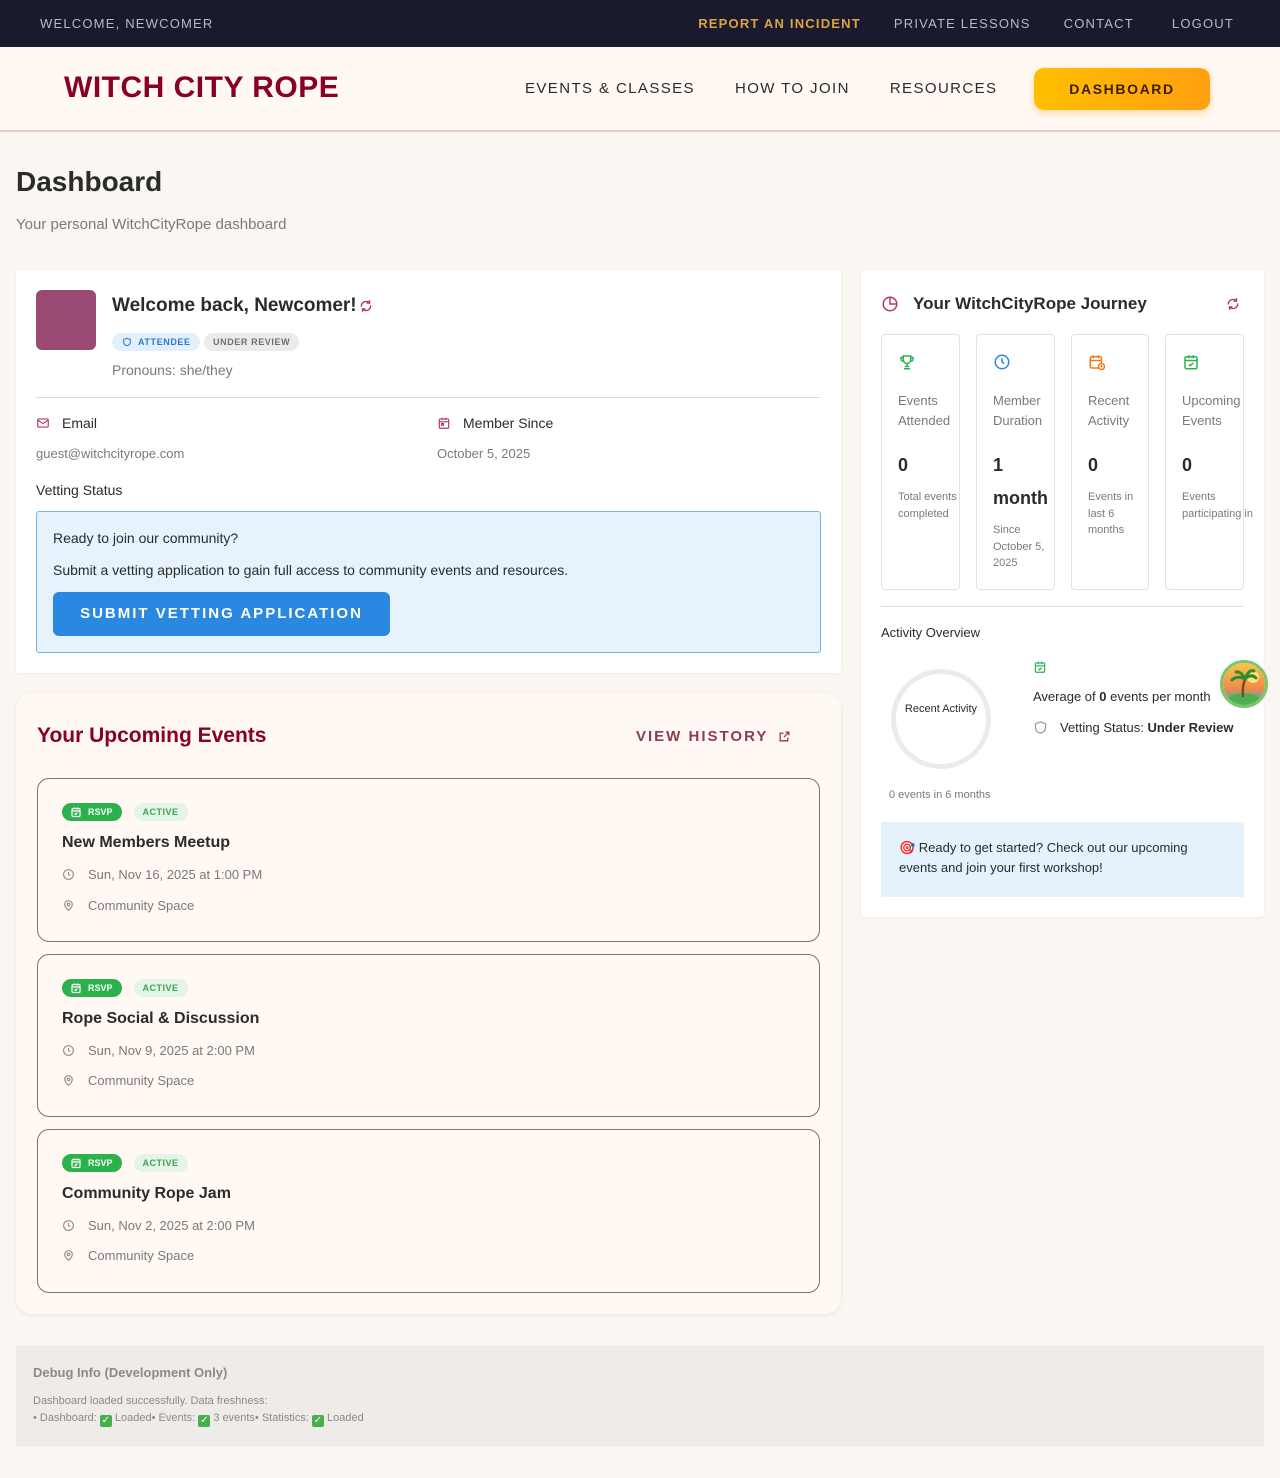  Describe the element at coordinates (234, 305) in the screenshot. I see `welcome-heading: Welcome back, Newcomer!` at that location.